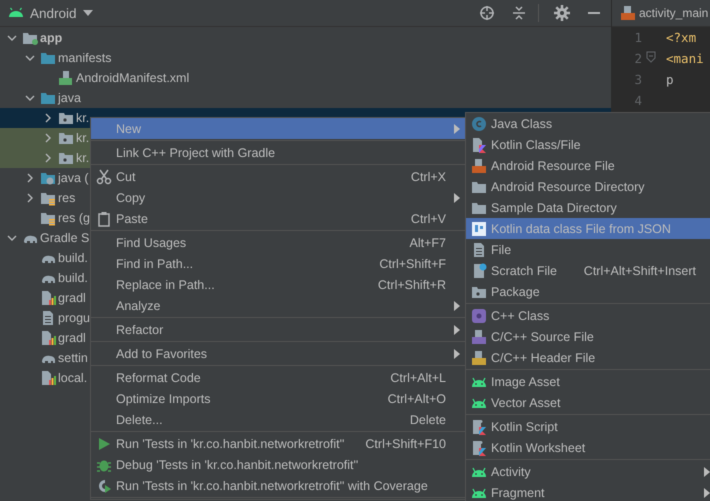  Describe the element at coordinates (562, 13) in the screenshot. I see `settings-icon` at that location.